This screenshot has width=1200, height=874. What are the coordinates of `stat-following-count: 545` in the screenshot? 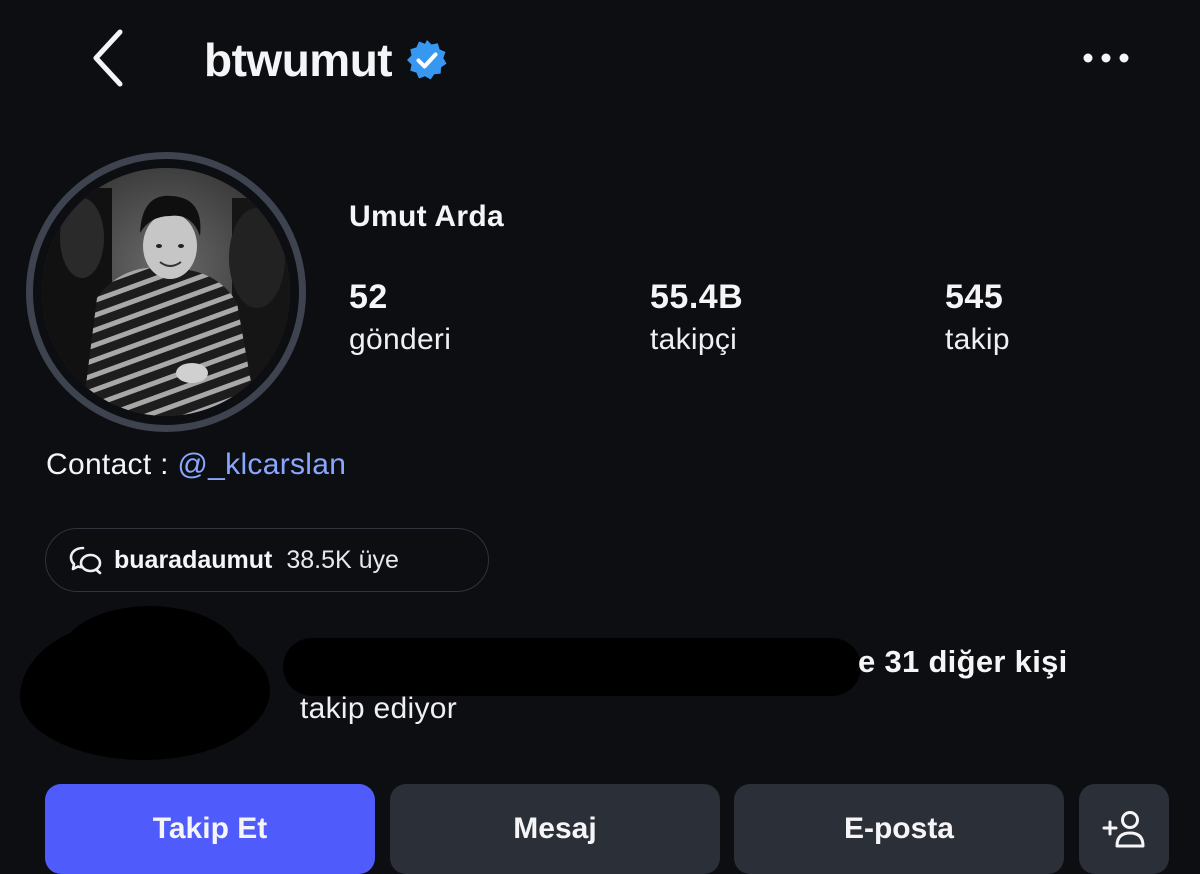 It's located at (974, 297).